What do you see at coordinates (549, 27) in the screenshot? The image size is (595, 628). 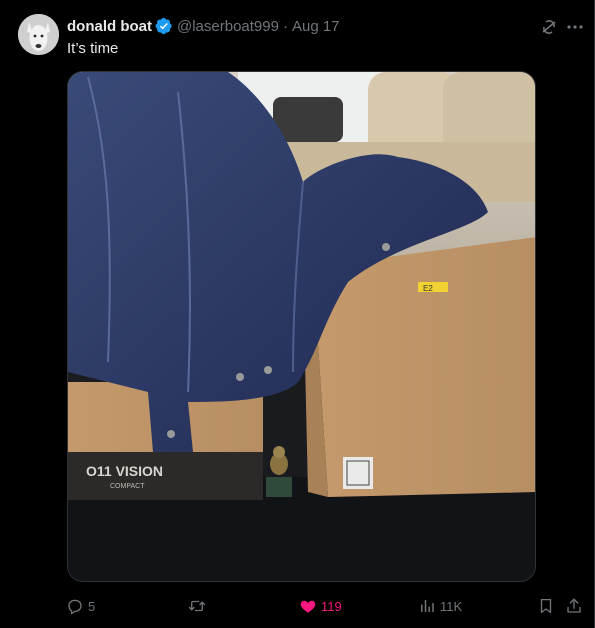 I see `grok-icon` at bounding box center [549, 27].